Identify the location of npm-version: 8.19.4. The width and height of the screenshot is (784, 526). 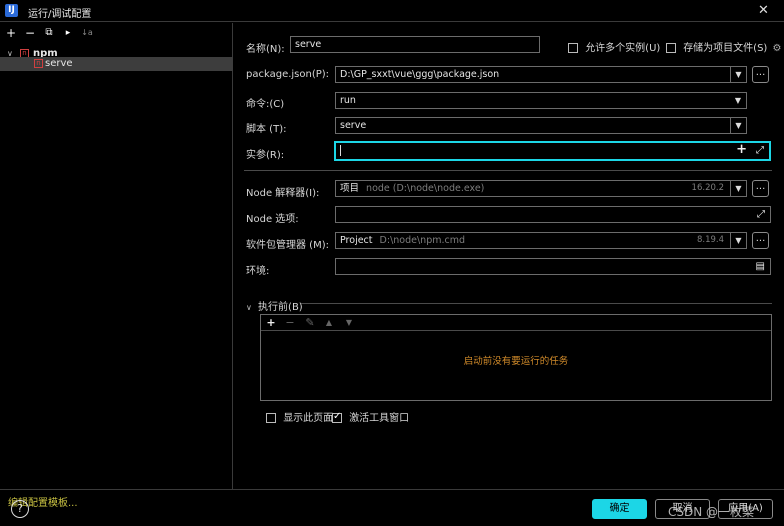
(710, 240).